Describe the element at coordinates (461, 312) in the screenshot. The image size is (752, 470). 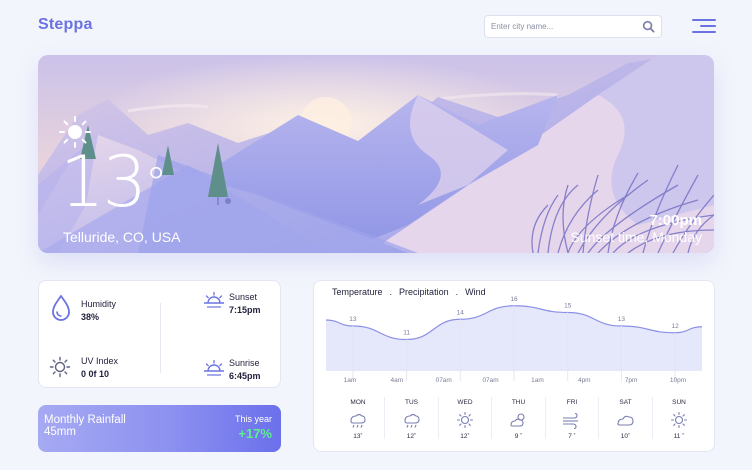
I see `chart-data-label: 14` at that location.